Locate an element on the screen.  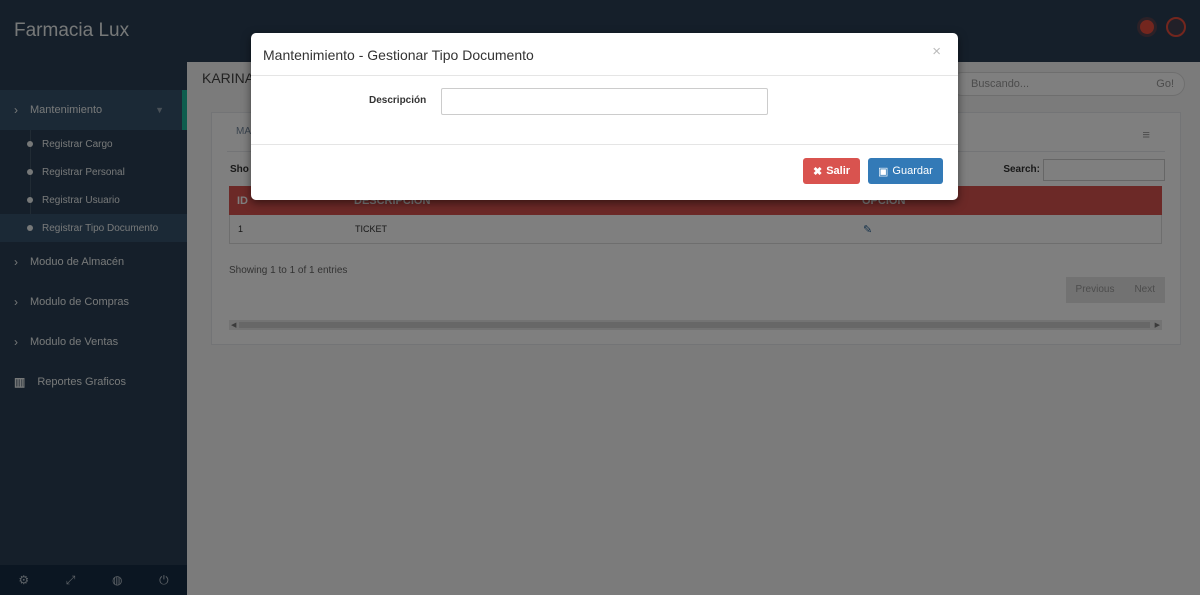
modal-title: Mantenimiento - Gestionar Tipo Documento is located at coordinates (398, 55).